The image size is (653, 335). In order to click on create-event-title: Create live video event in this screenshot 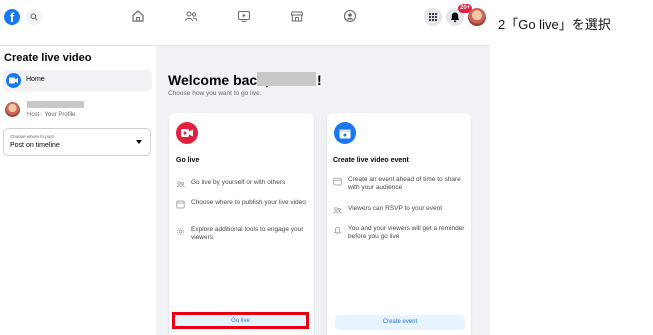, I will do `click(371, 160)`.